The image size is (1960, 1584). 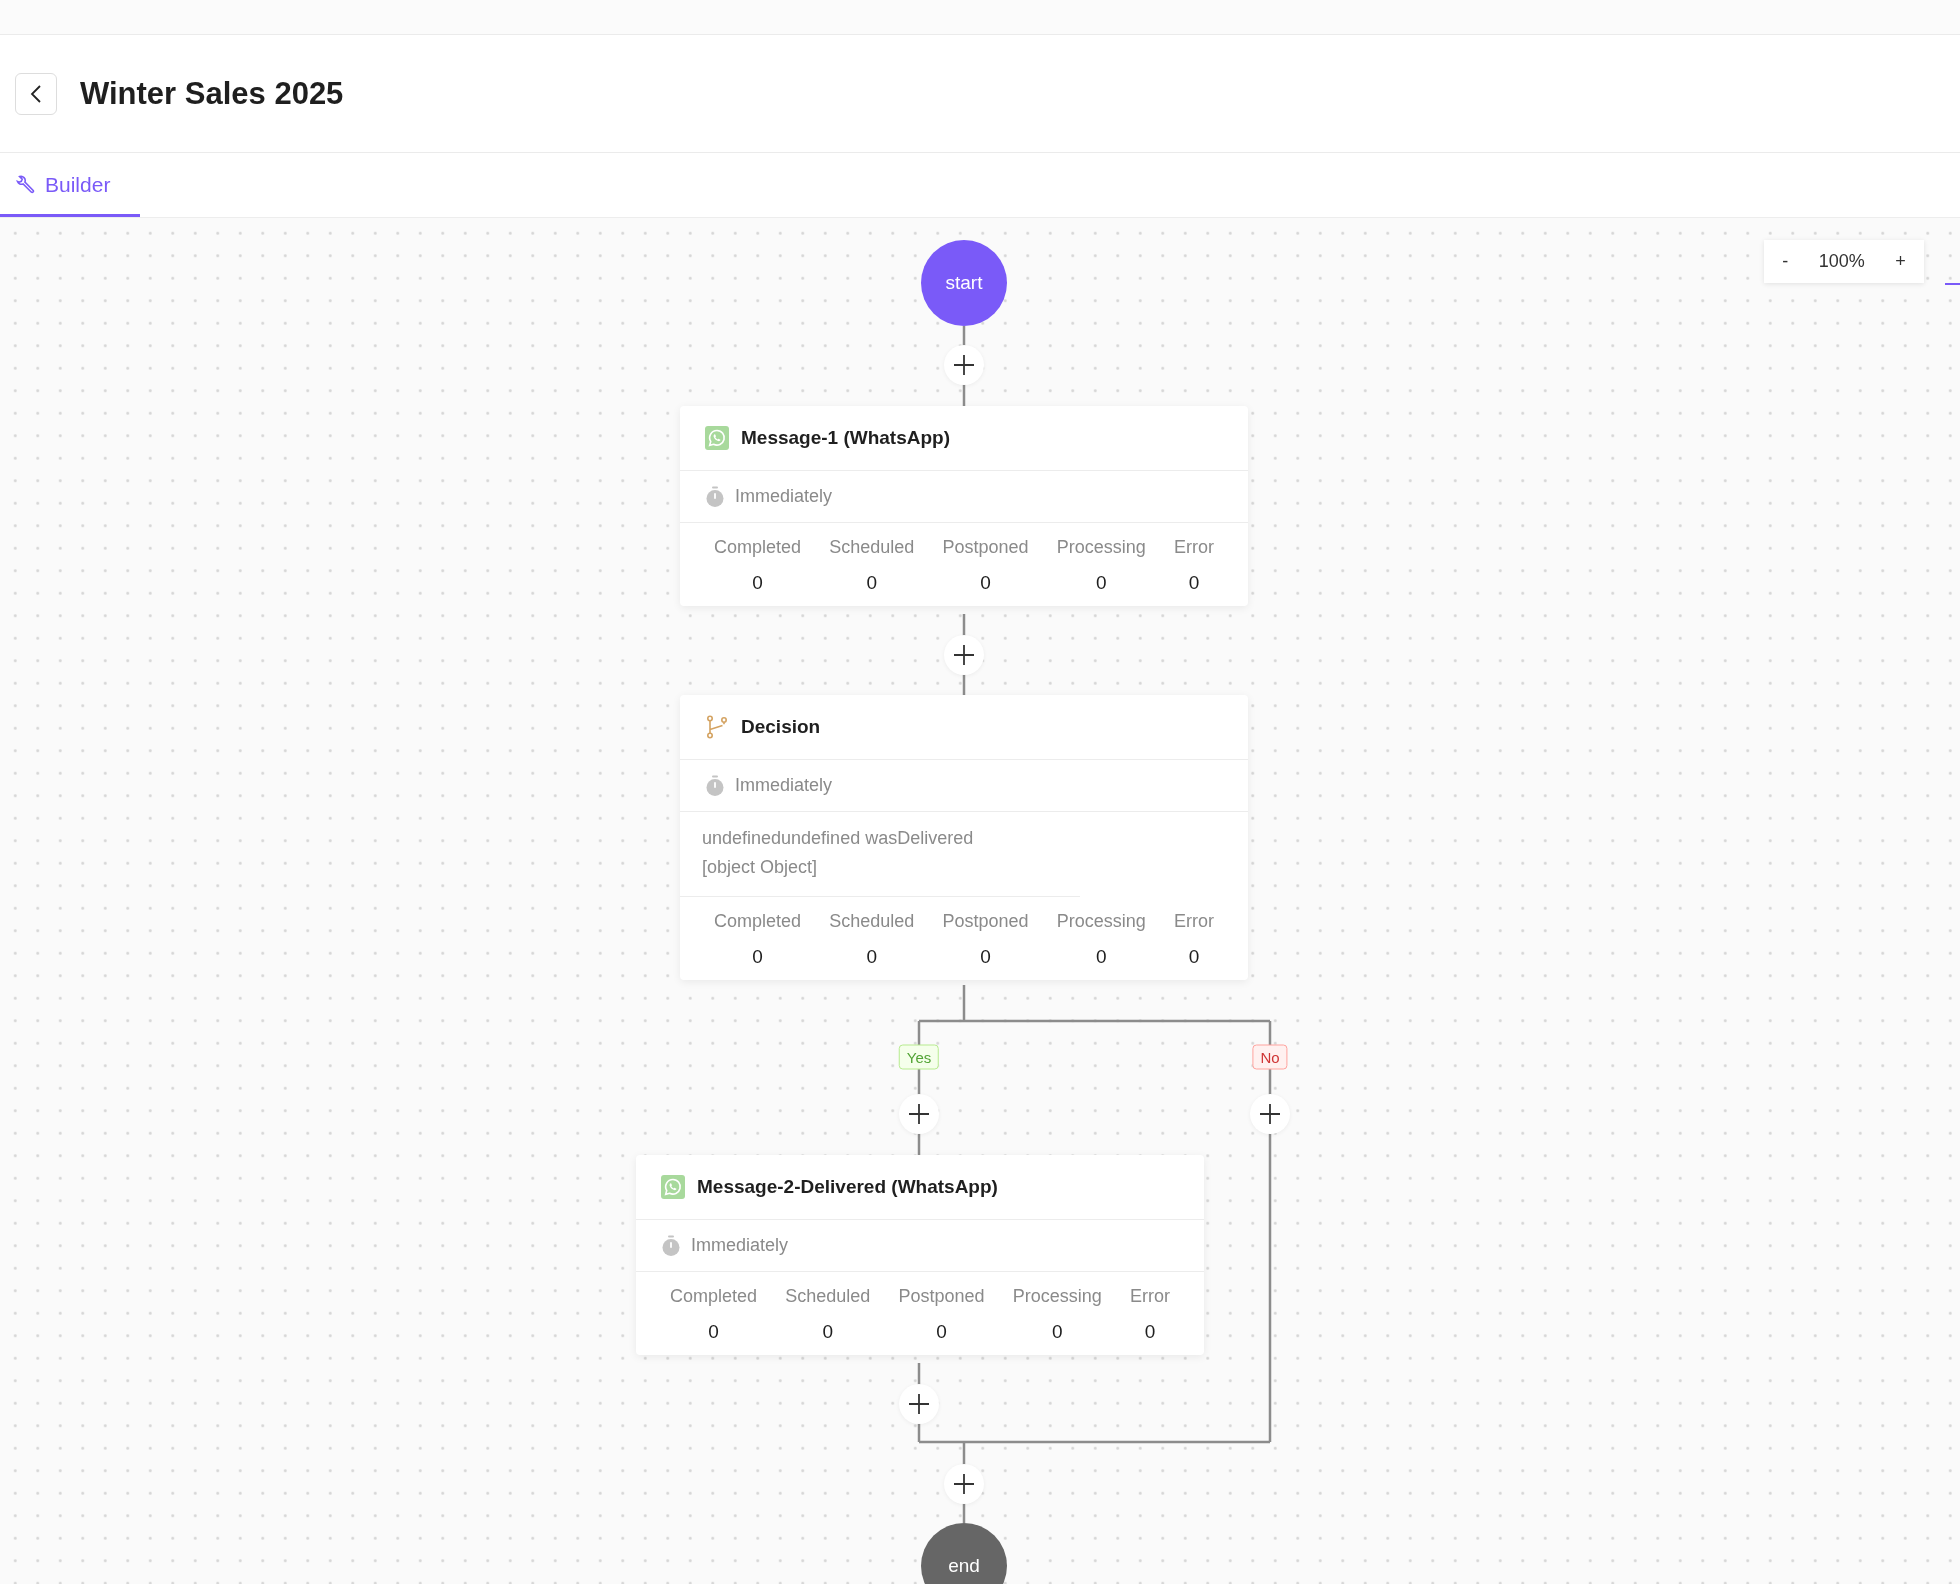 I want to click on page-title: Winter Sales 2025, so click(x=212, y=93).